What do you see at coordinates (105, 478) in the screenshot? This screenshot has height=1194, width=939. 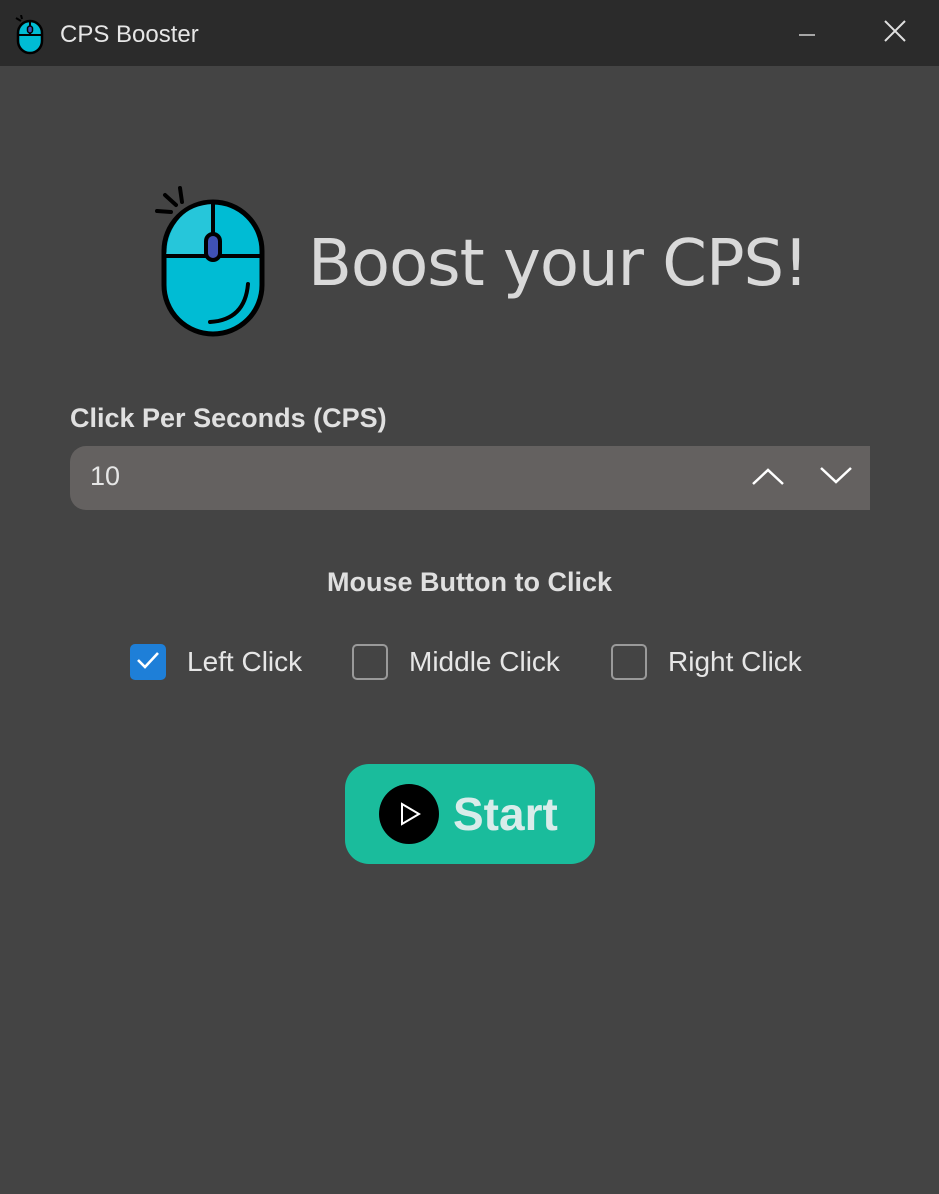 I see `cps-value-input: 10` at bounding box center [105, 478].